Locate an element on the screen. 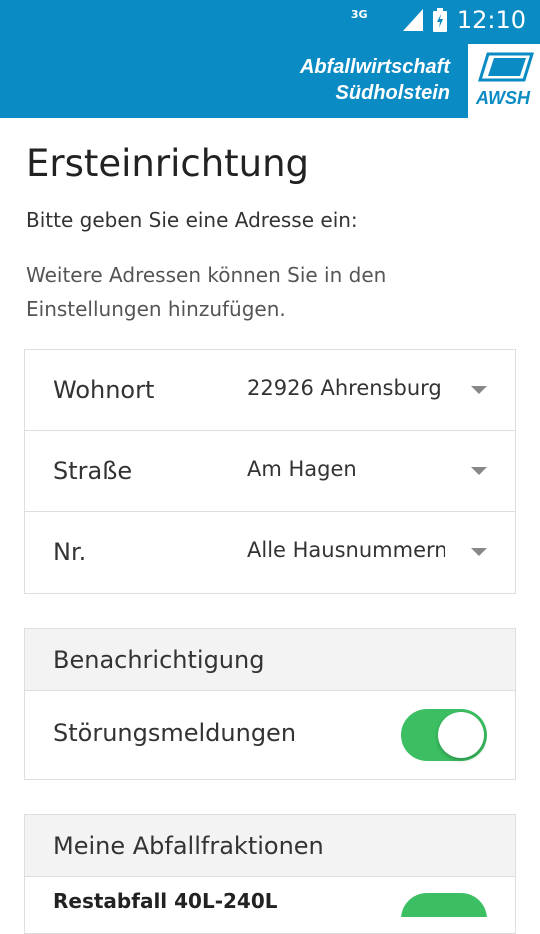  waste-fractions-heading-label: Meine Abfallfraktionen is located at coordinates (188, 846).